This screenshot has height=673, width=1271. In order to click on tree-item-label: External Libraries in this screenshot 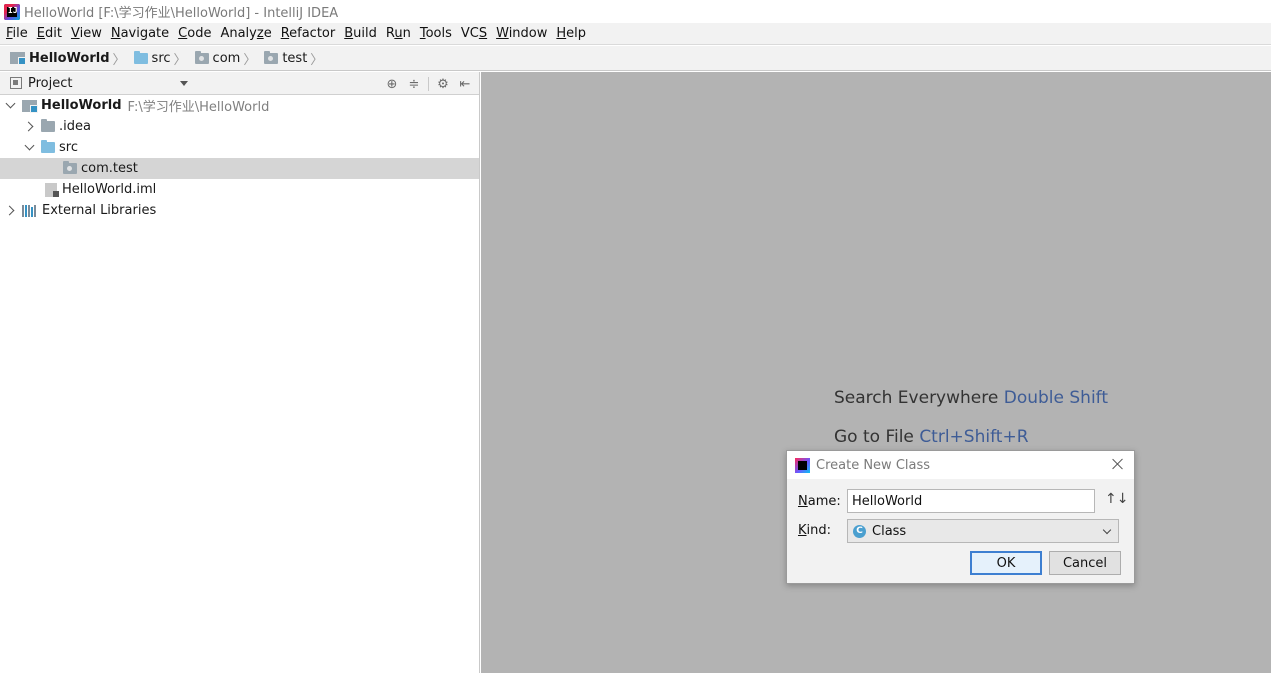, I will do `click(99, 210)`.